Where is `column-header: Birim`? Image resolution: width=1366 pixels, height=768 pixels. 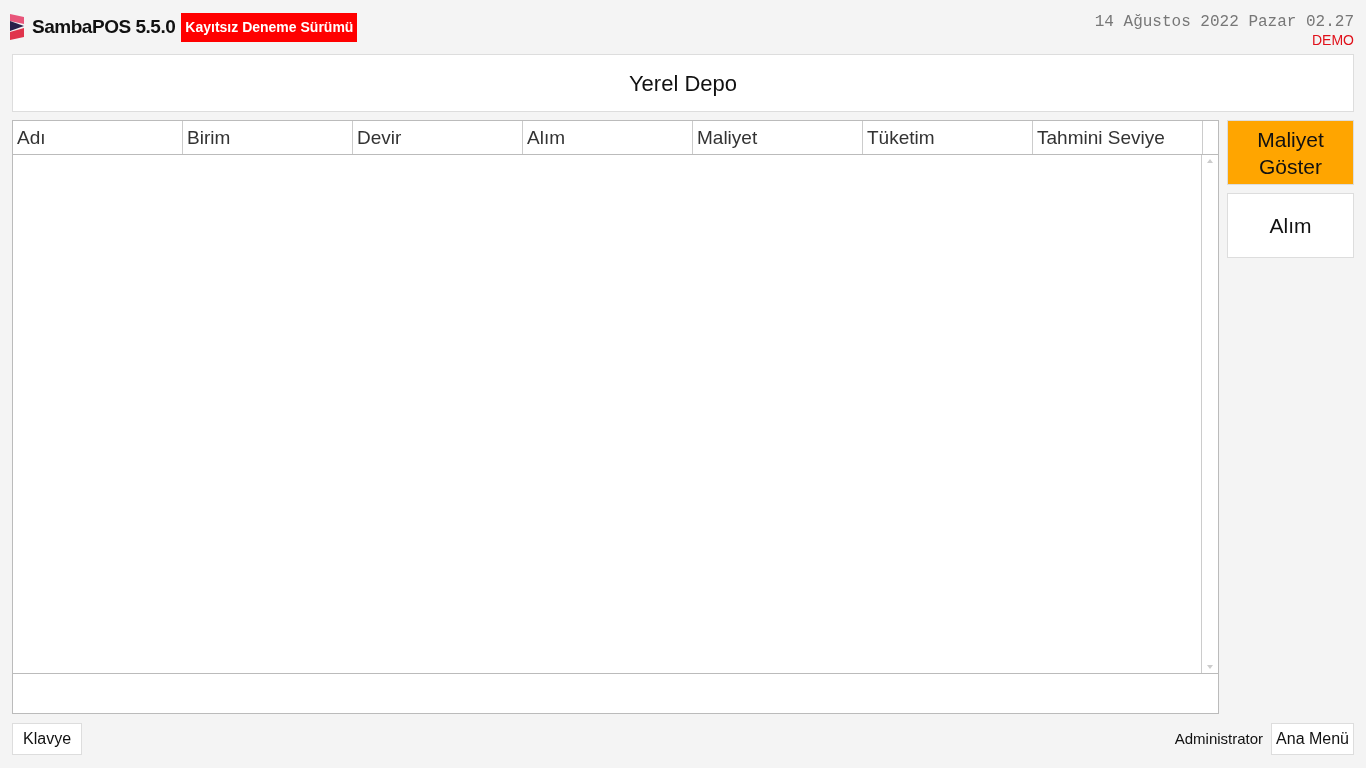
column-header: Birim is located at coordinates (268, 137).